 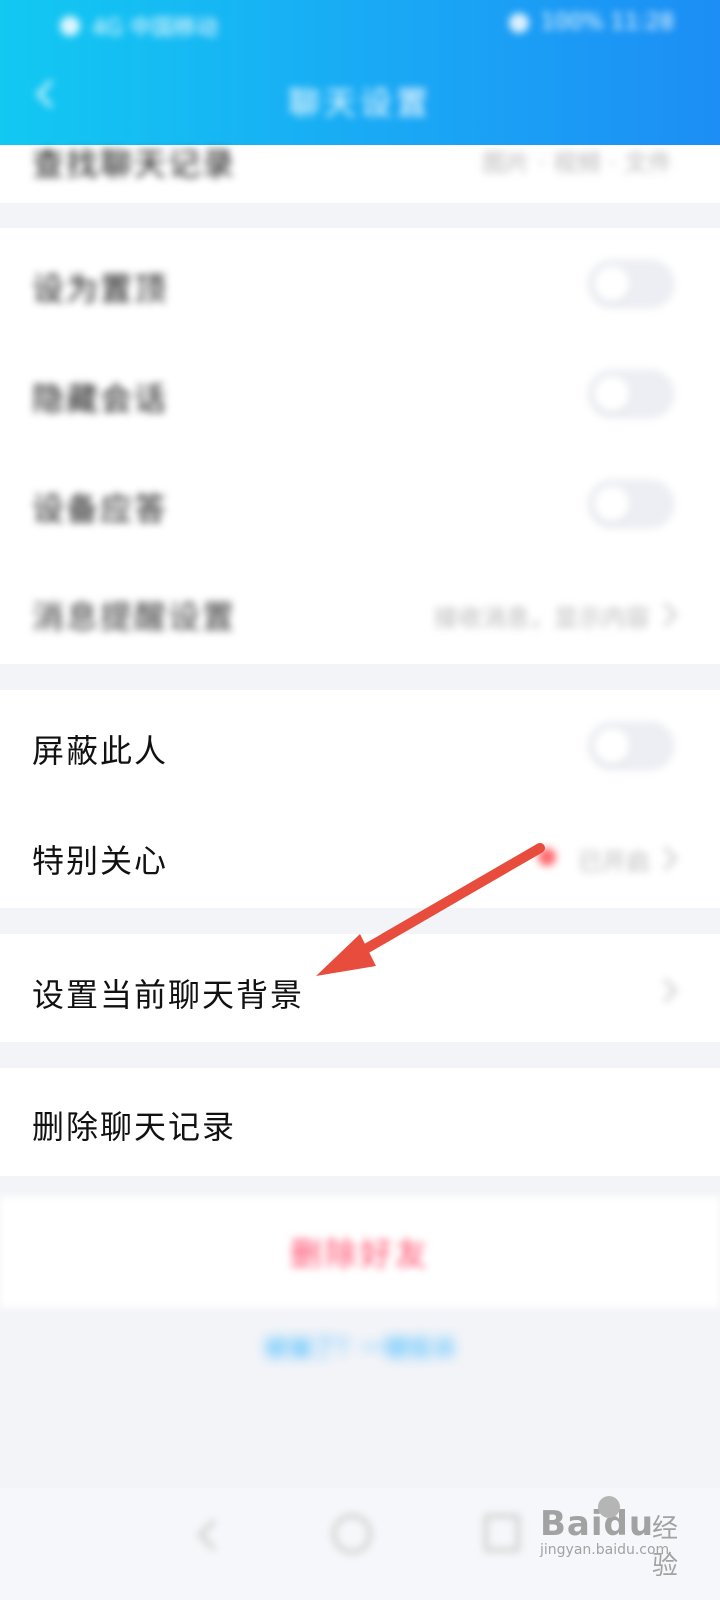 I want to click on arrow-shaft, so click(x=445, y=903).